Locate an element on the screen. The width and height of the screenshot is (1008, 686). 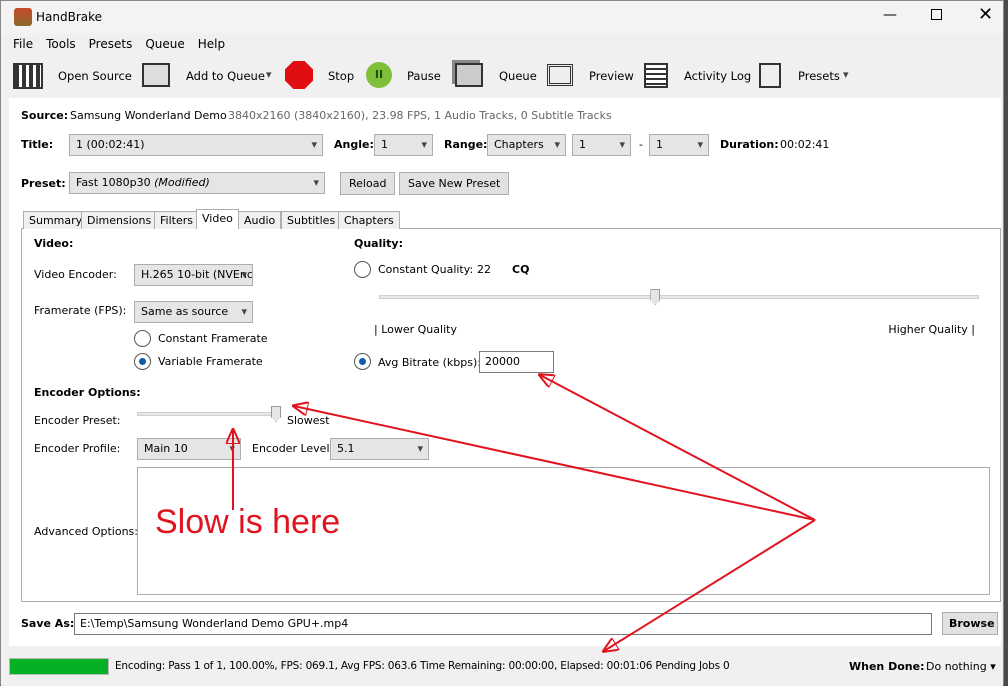
annotation-text: Slow is here is located at coordinates (248, 522).